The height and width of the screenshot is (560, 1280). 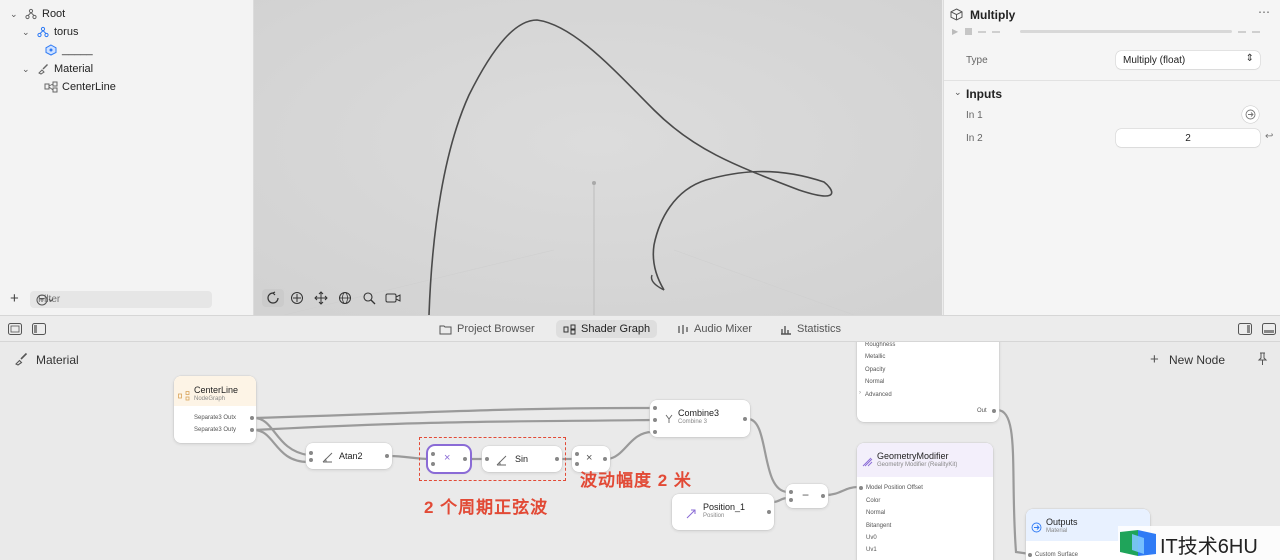 What do you see at coordinates (569, 329) in the screenshot?
I see `nodegraph-icon` at bounding box center [569, 329].